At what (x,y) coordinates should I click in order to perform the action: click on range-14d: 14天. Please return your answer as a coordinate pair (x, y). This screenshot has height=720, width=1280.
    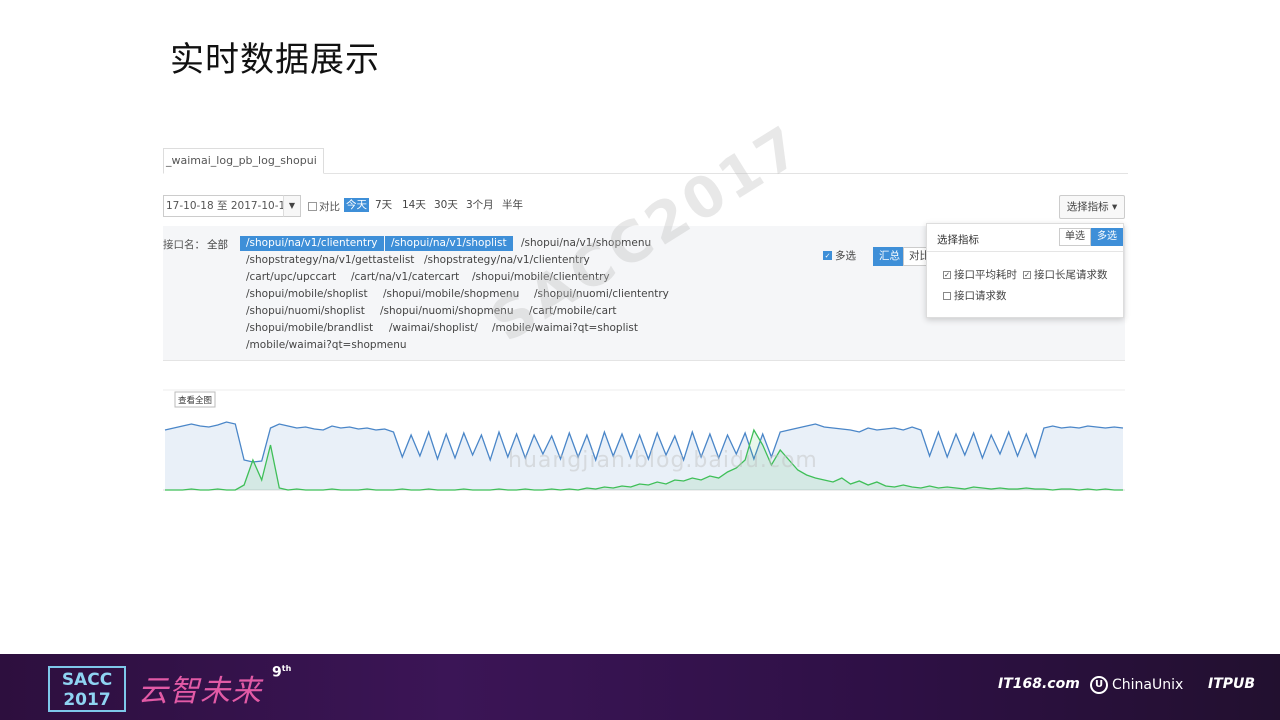
    Looking at the image, I should click on (414, 205).